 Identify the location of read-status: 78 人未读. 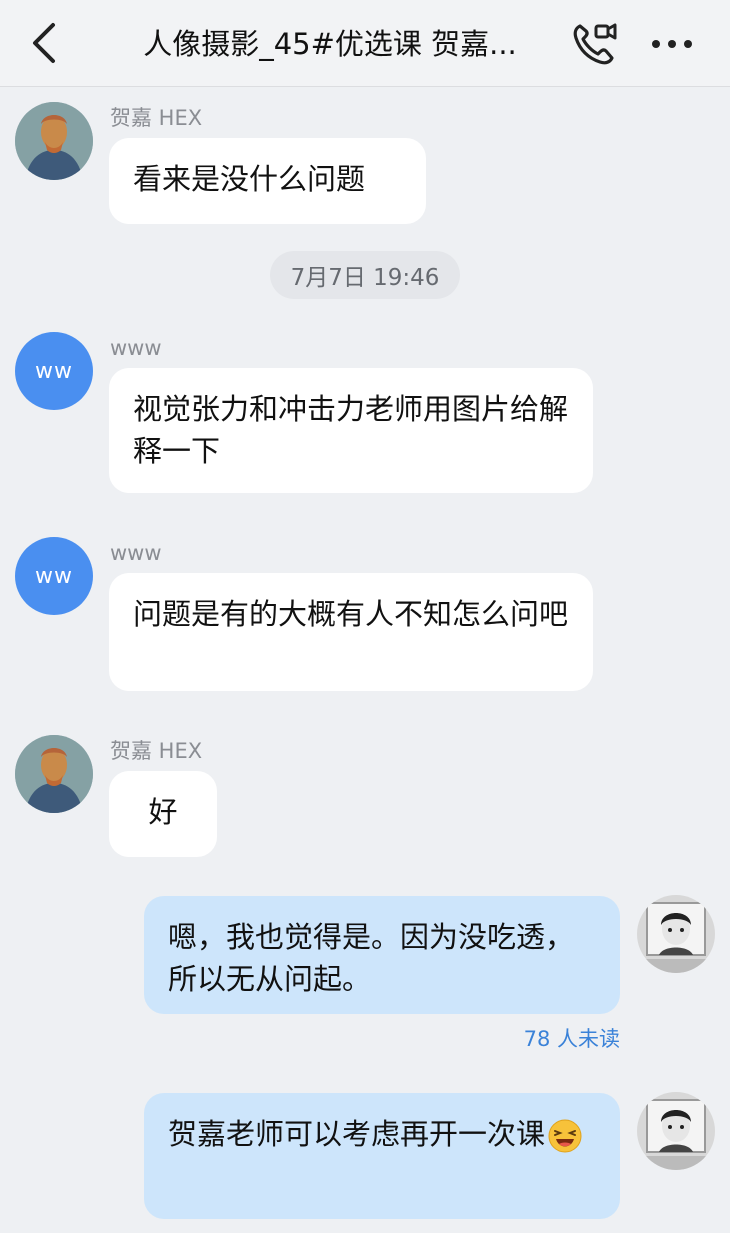
(530, 1039).